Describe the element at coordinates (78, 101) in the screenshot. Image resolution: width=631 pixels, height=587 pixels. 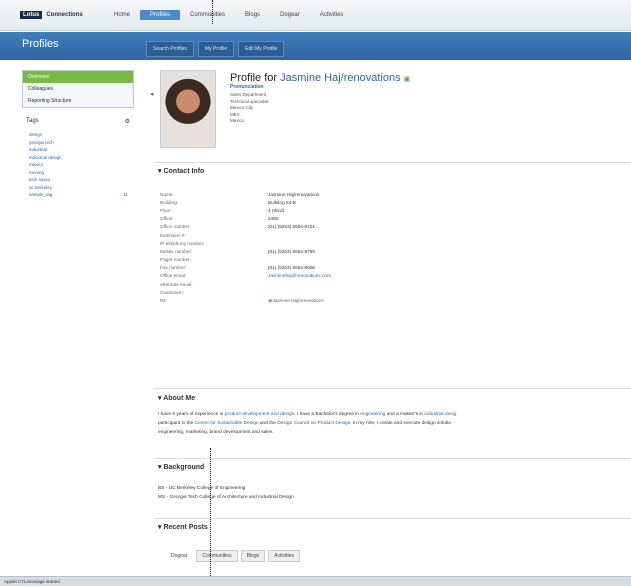
I see `sidebar-item-reporting-structure: Reporting Structure` at that location.